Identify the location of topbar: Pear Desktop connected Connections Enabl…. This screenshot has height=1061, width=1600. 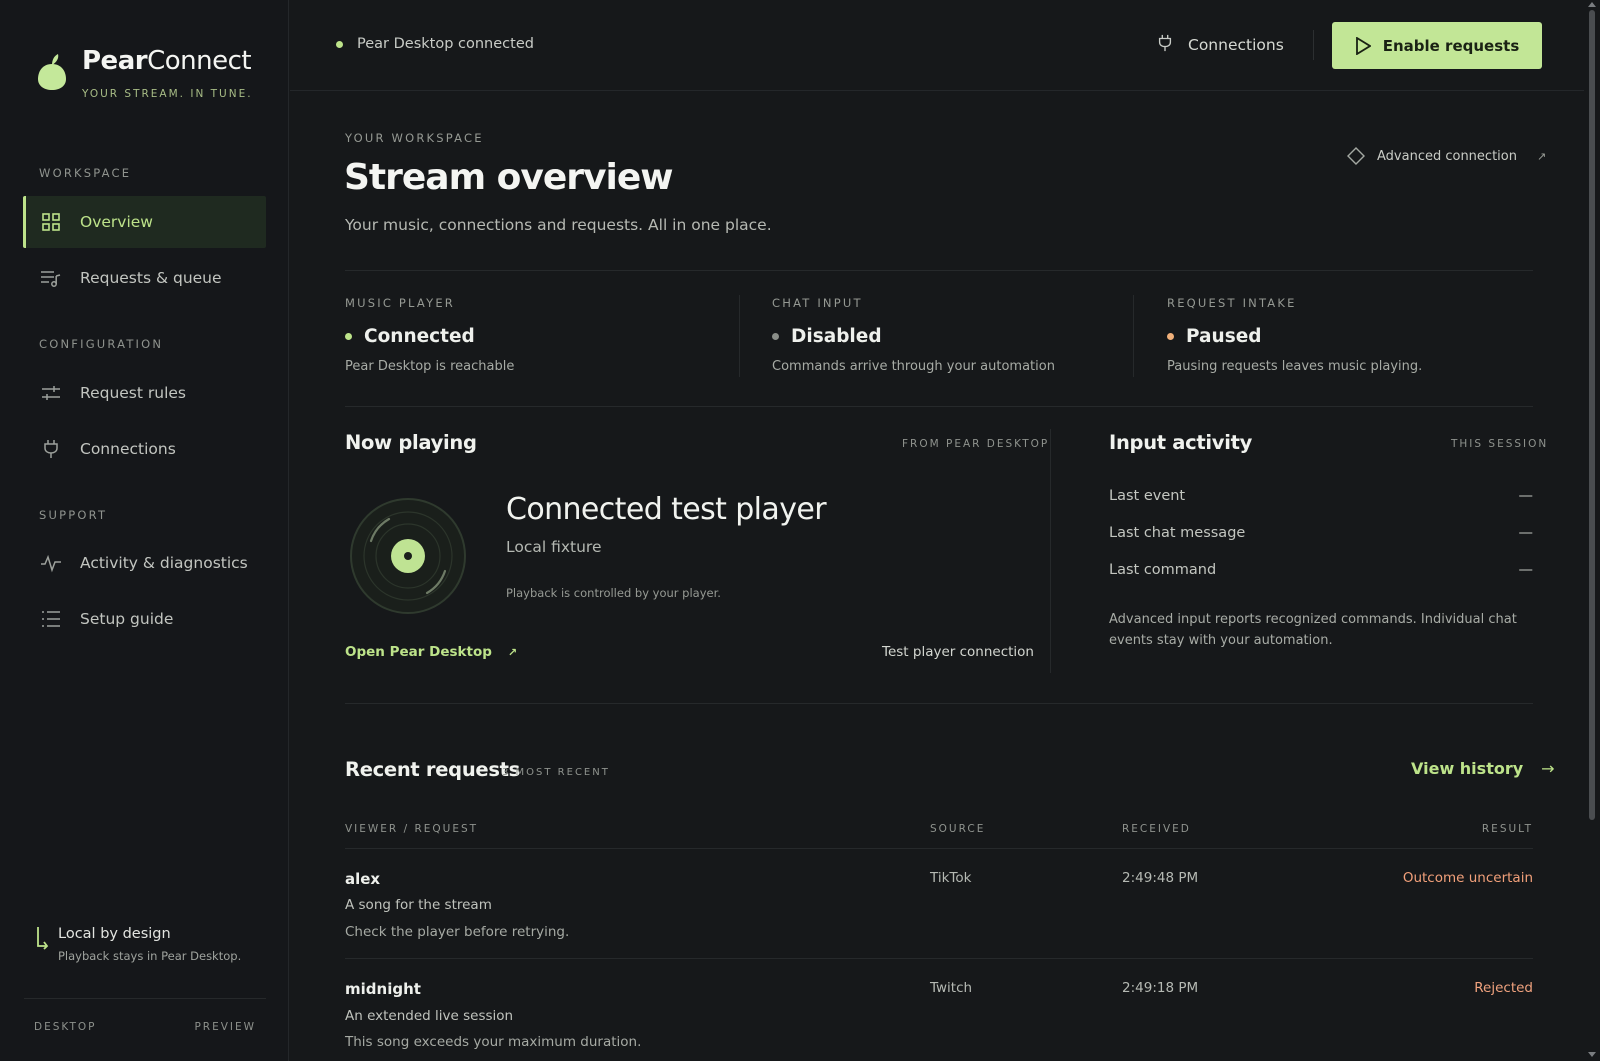
(937, 45).